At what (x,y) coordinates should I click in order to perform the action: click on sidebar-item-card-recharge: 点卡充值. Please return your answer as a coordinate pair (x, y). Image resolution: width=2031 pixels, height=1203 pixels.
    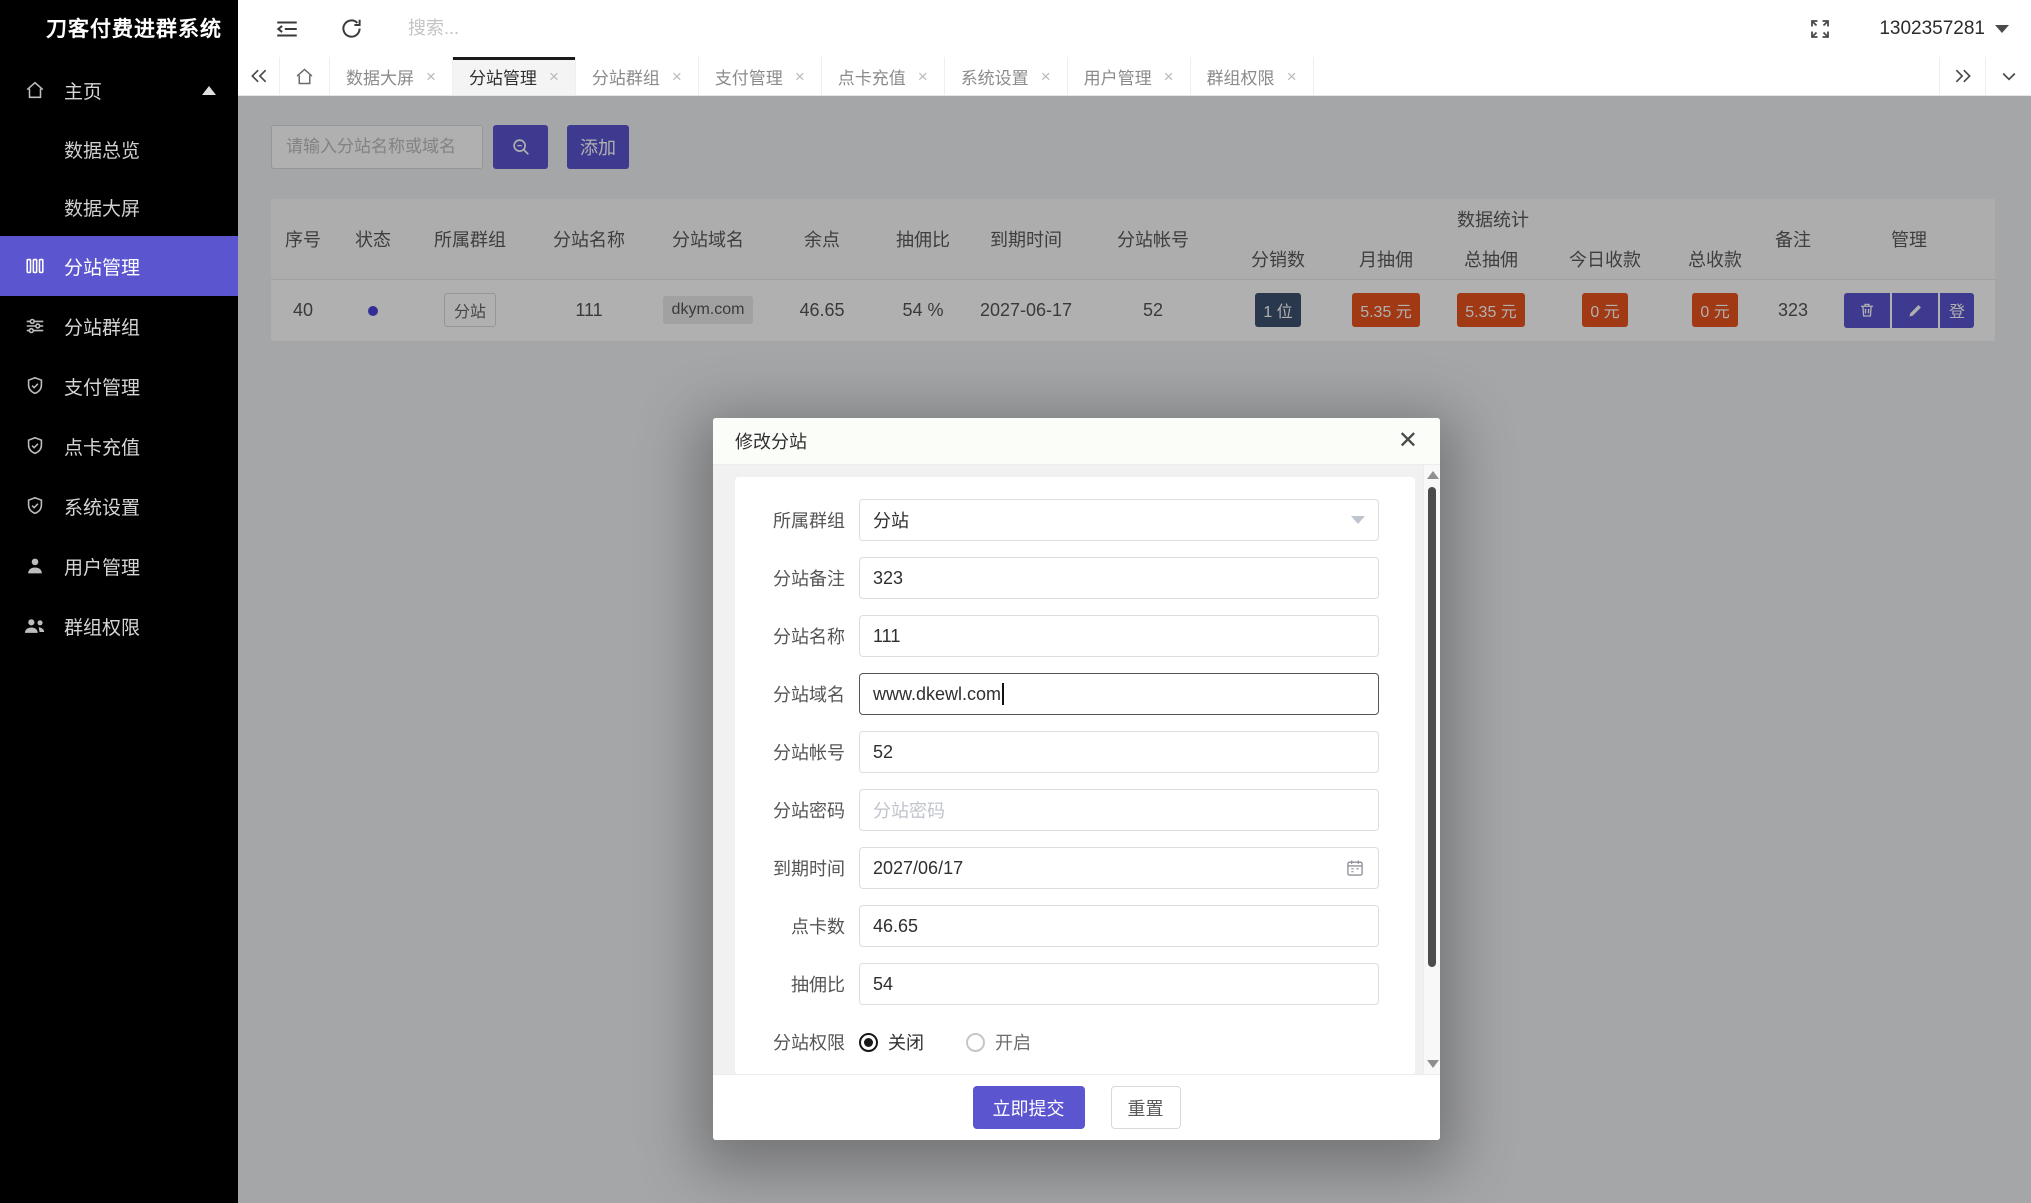
    Looking at the image, I should click on (119, 446).